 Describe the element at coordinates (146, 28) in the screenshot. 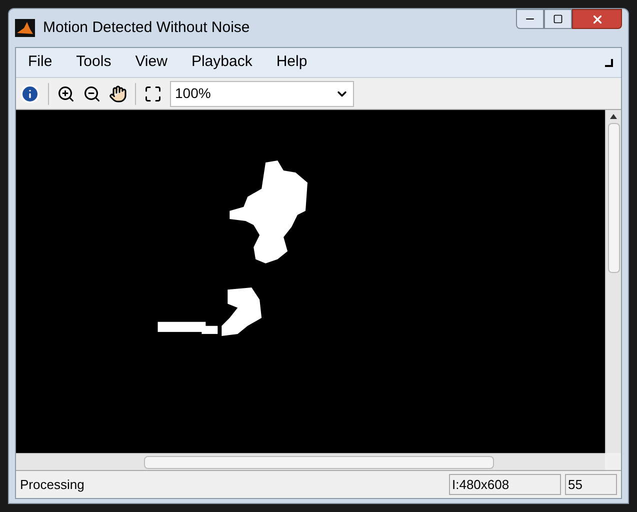

I see `window-title: Motion Detected Without Noise` at that location.